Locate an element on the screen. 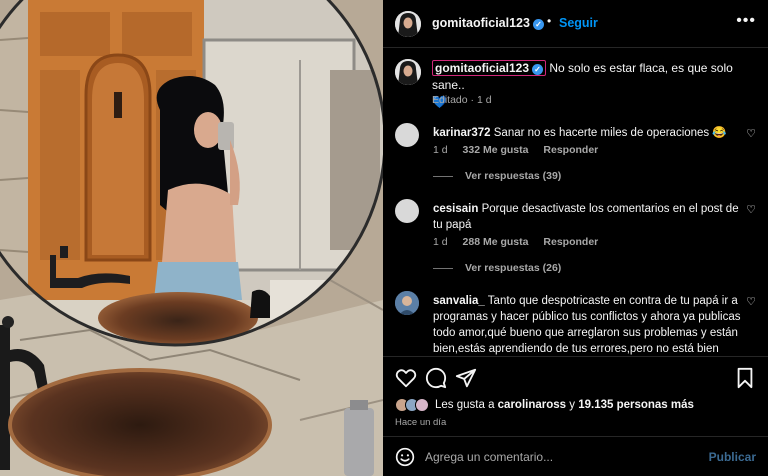 The width and height of the screenshot is (768, 476). heart-outline-icon is located at coordinates (406, 378).